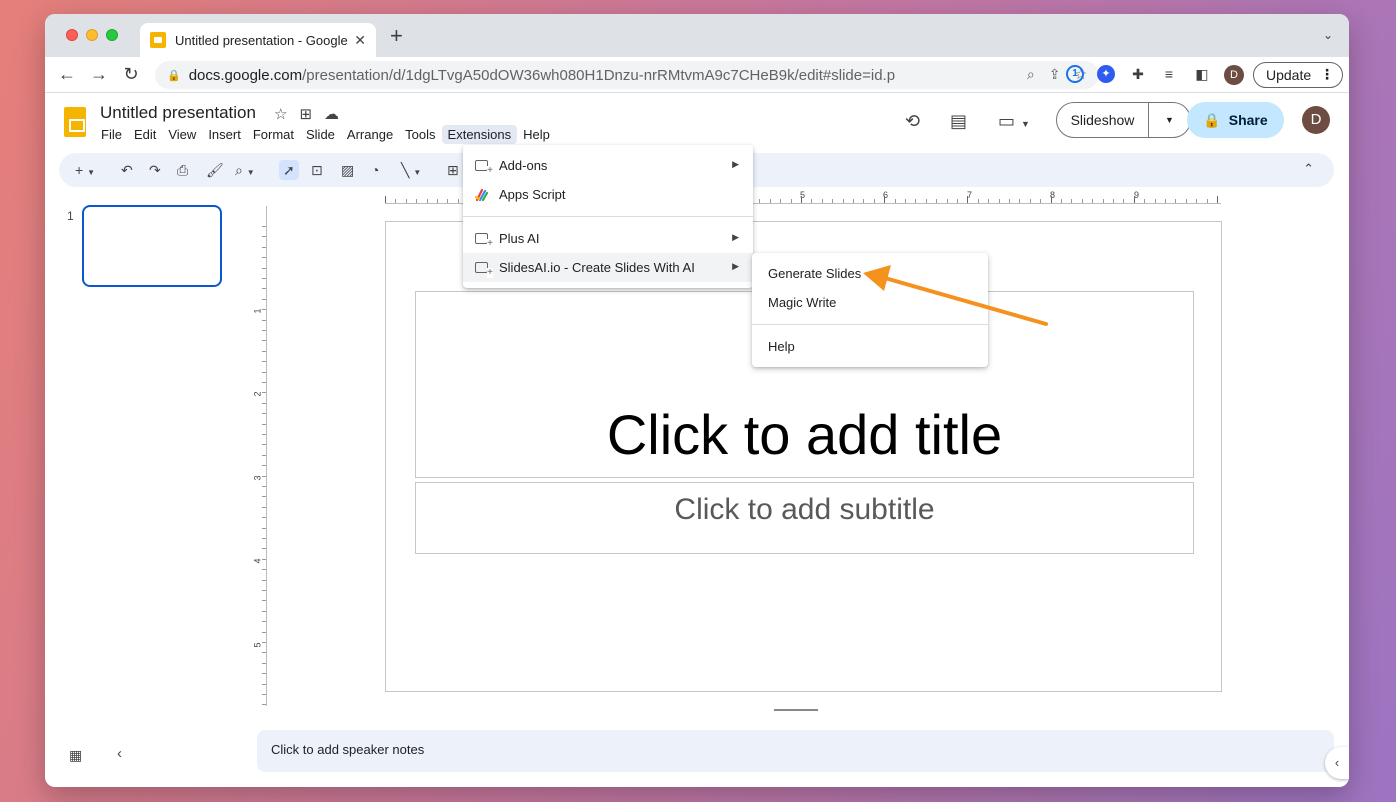  What do you see at coordinates (331, 114) in the screenshot?
I see `cloud-saved-icon: ☁` at bounding box center [331, 114].